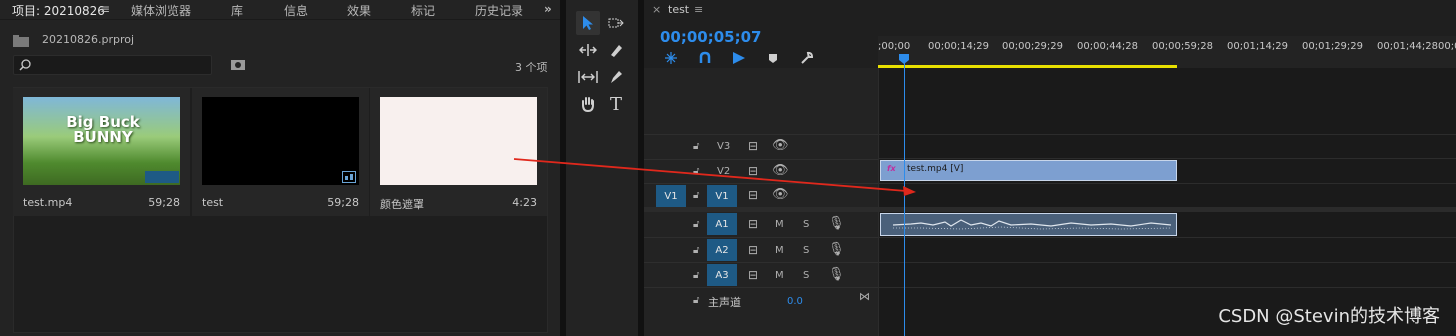 The width and height of the screenshot is (1456, 336). I want to click on annotation-arrow, so click(714, 177).